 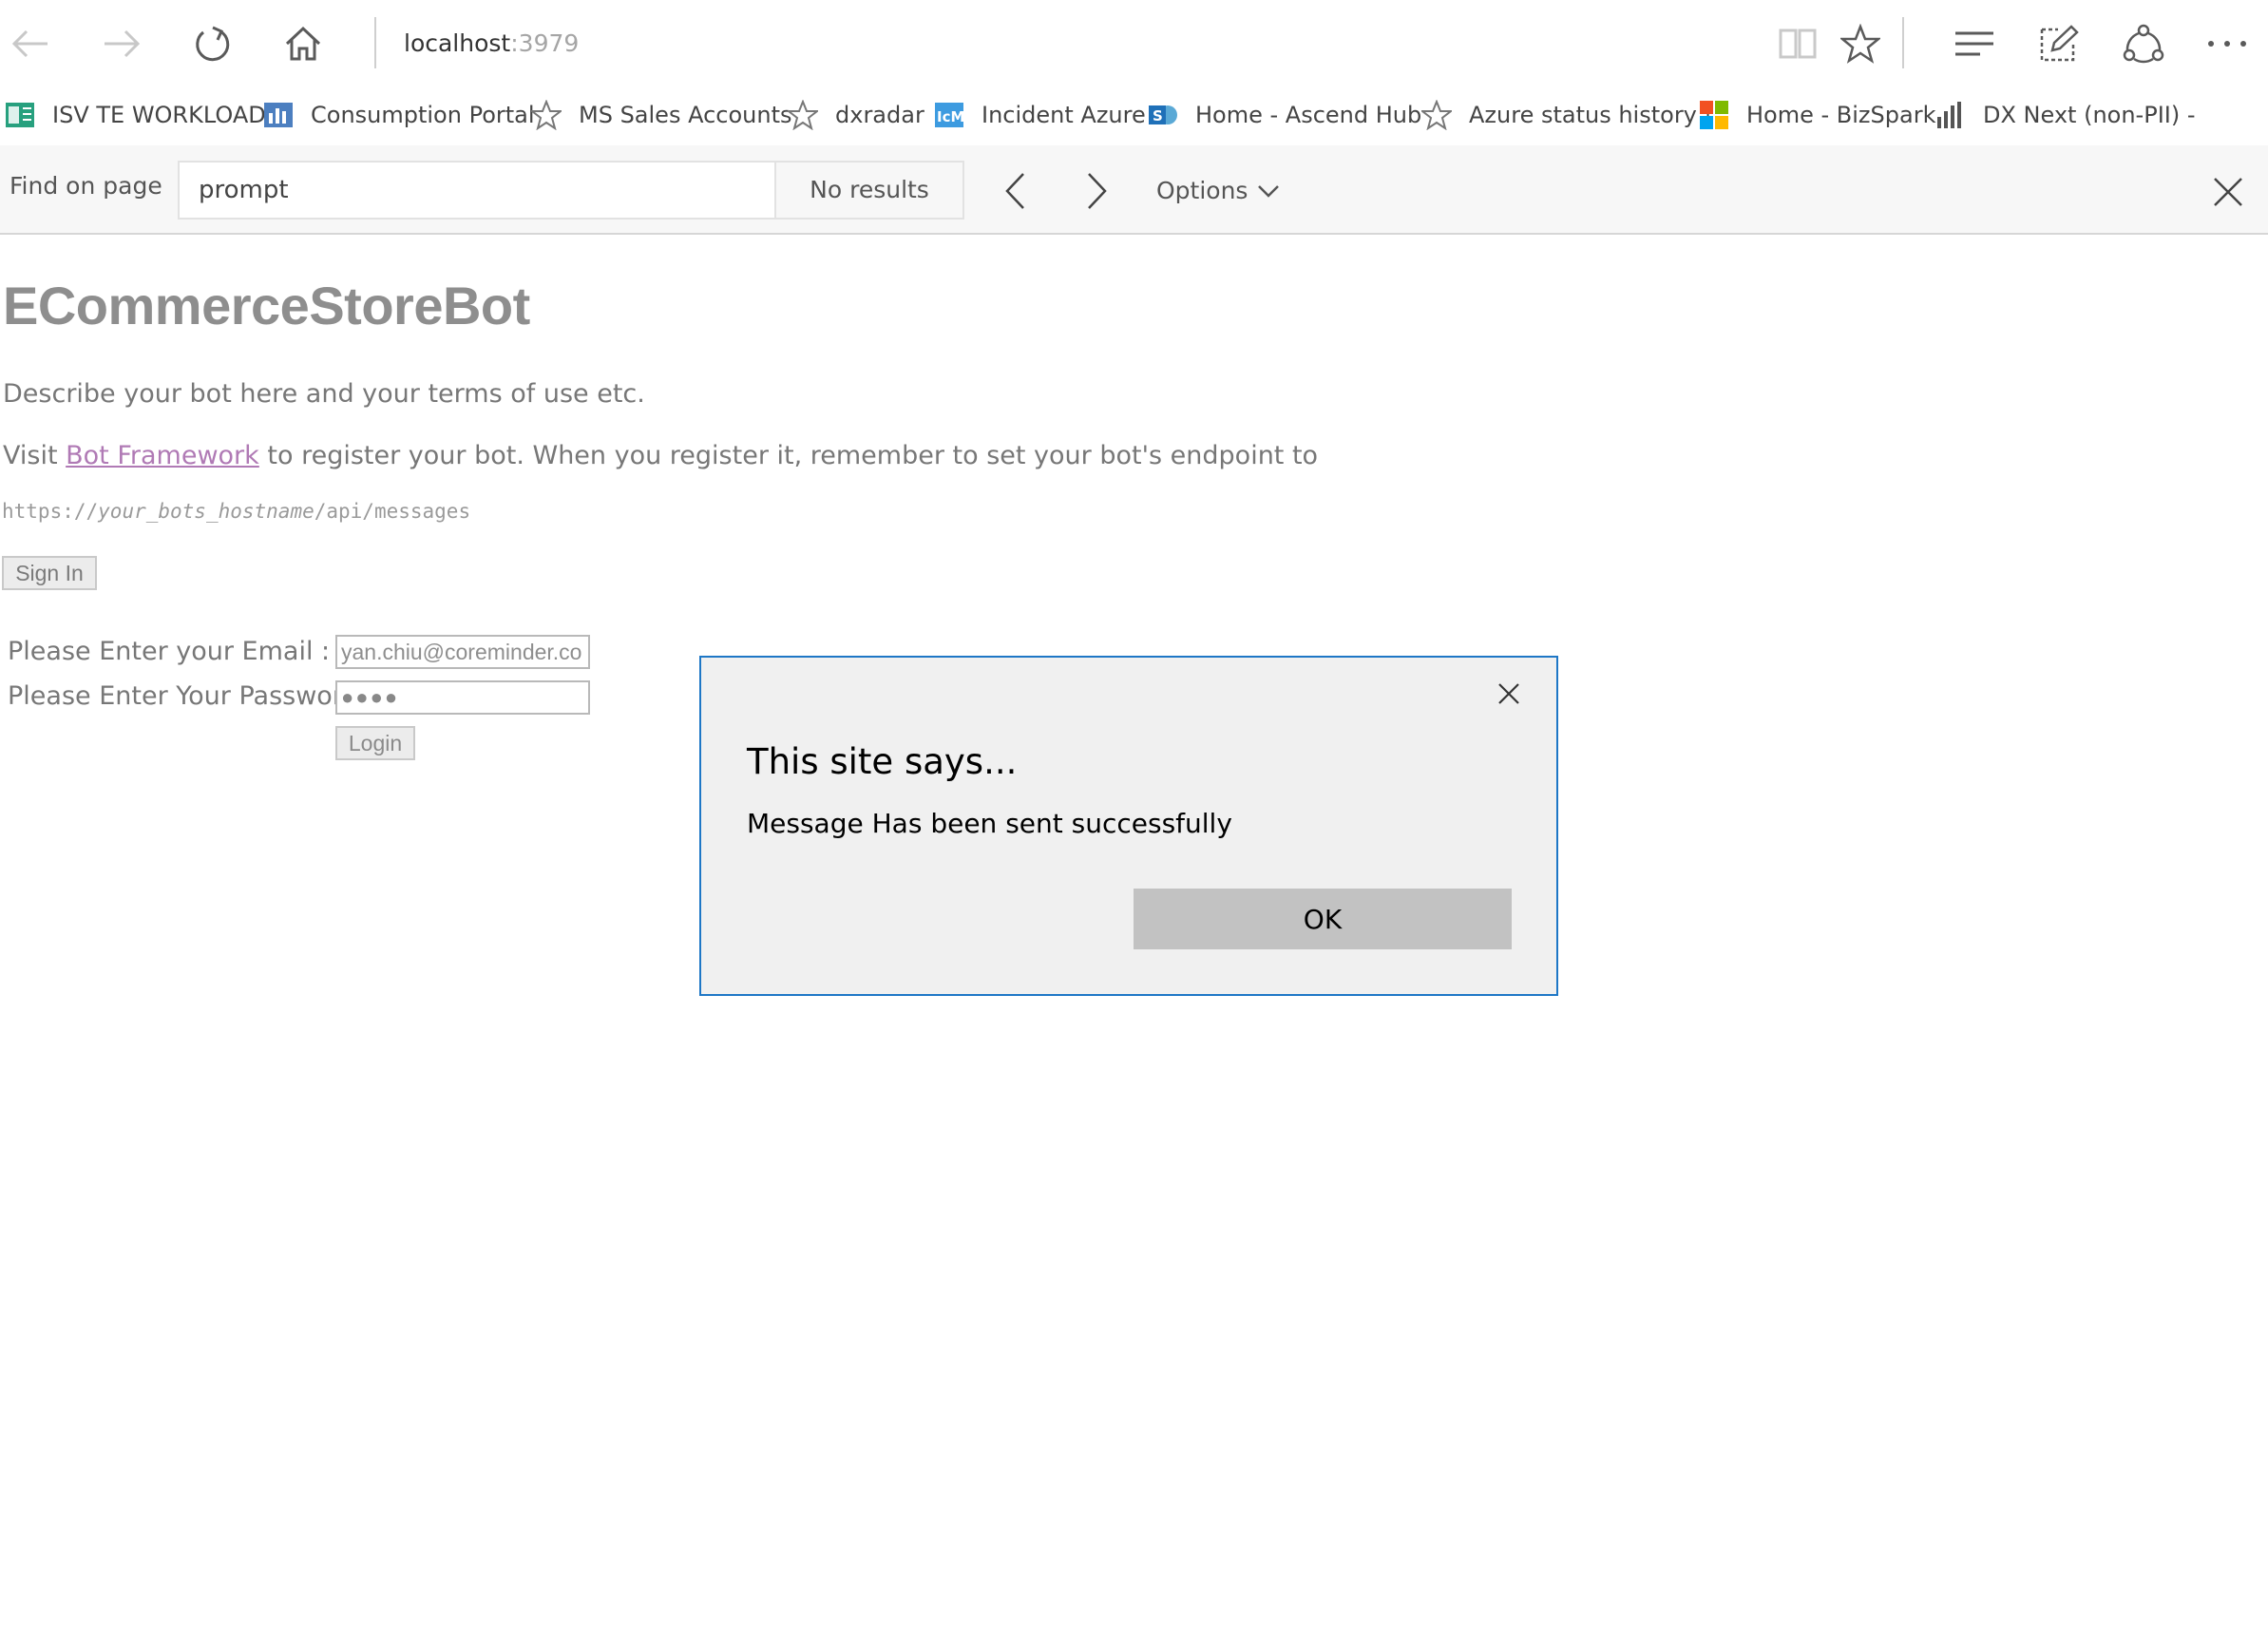 I want to click on favorite-label: Home - BizSpark, so click(x=1841, y=115).